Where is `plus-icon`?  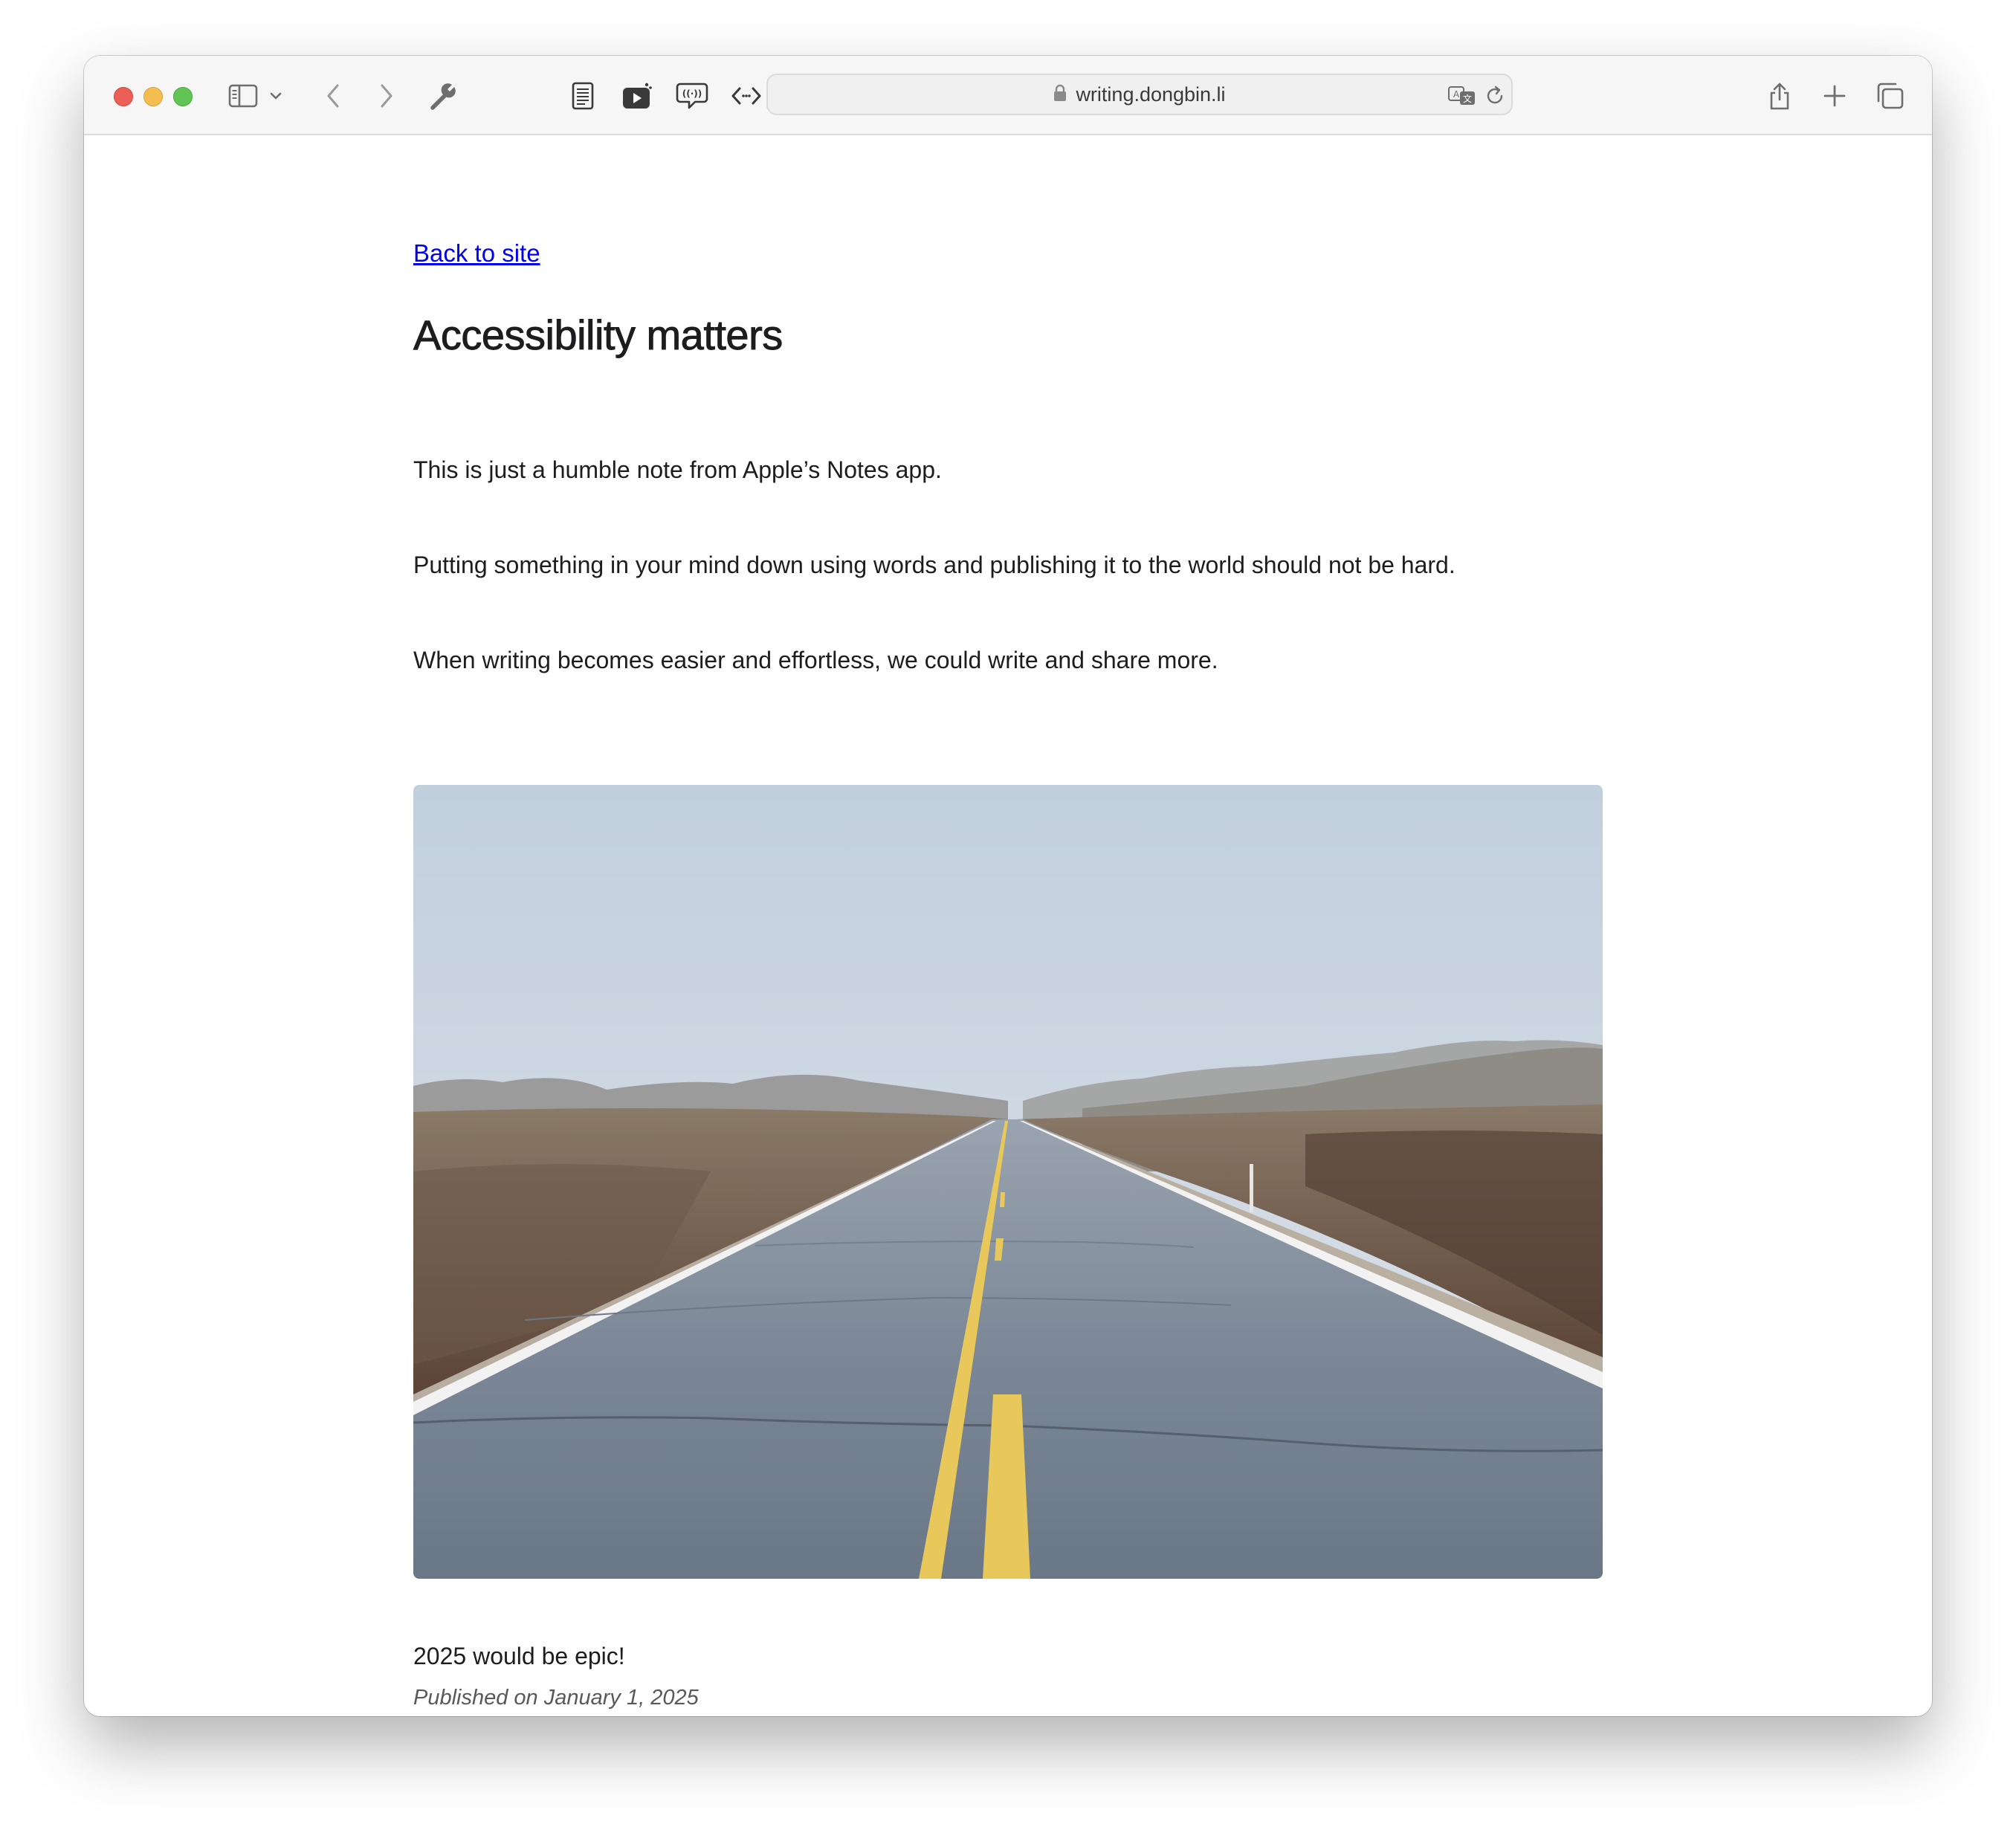 plus-icon is located at coordinates (1835, 96).